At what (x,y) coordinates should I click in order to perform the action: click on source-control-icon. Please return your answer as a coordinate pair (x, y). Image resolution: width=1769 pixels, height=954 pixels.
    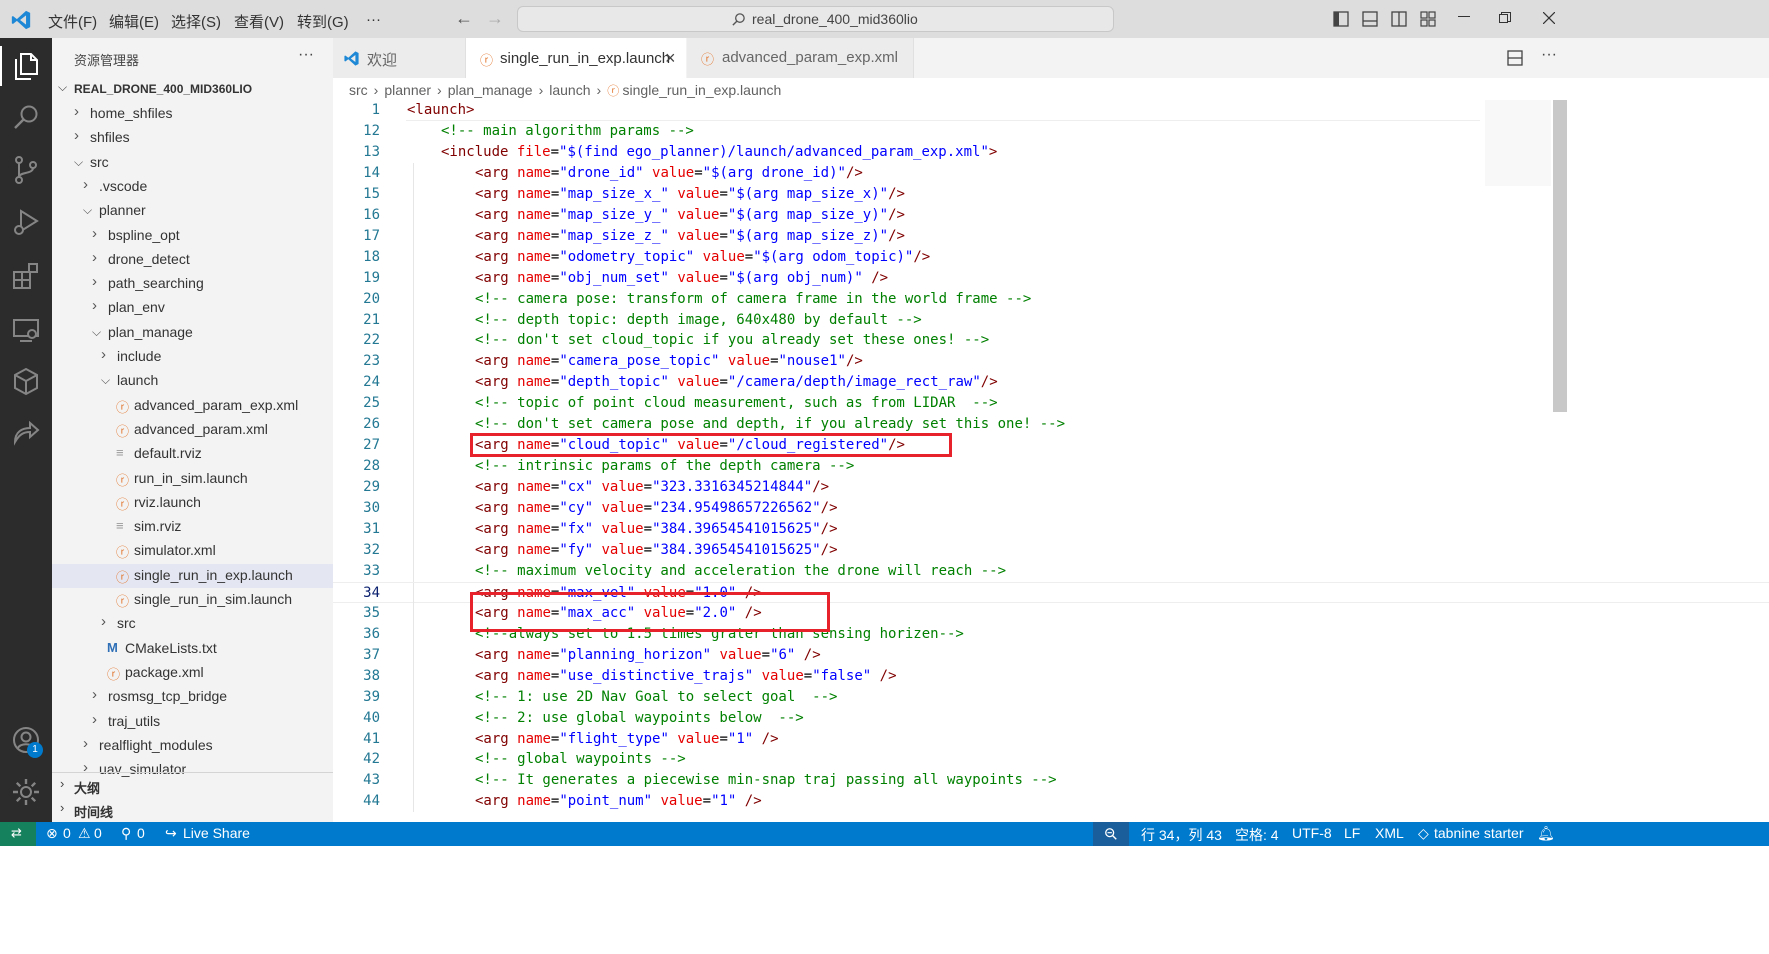
    Looking at the image, I should click on (26, 170).